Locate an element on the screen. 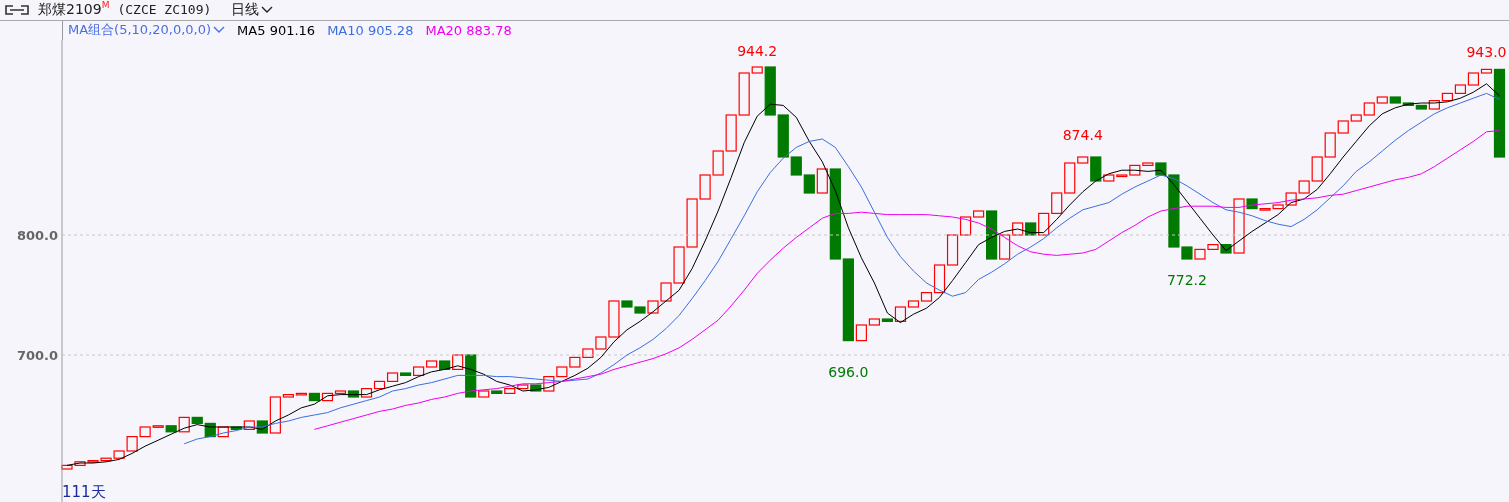  contract-code: (CZCE ZC109) is located at coordinates (164, 10).